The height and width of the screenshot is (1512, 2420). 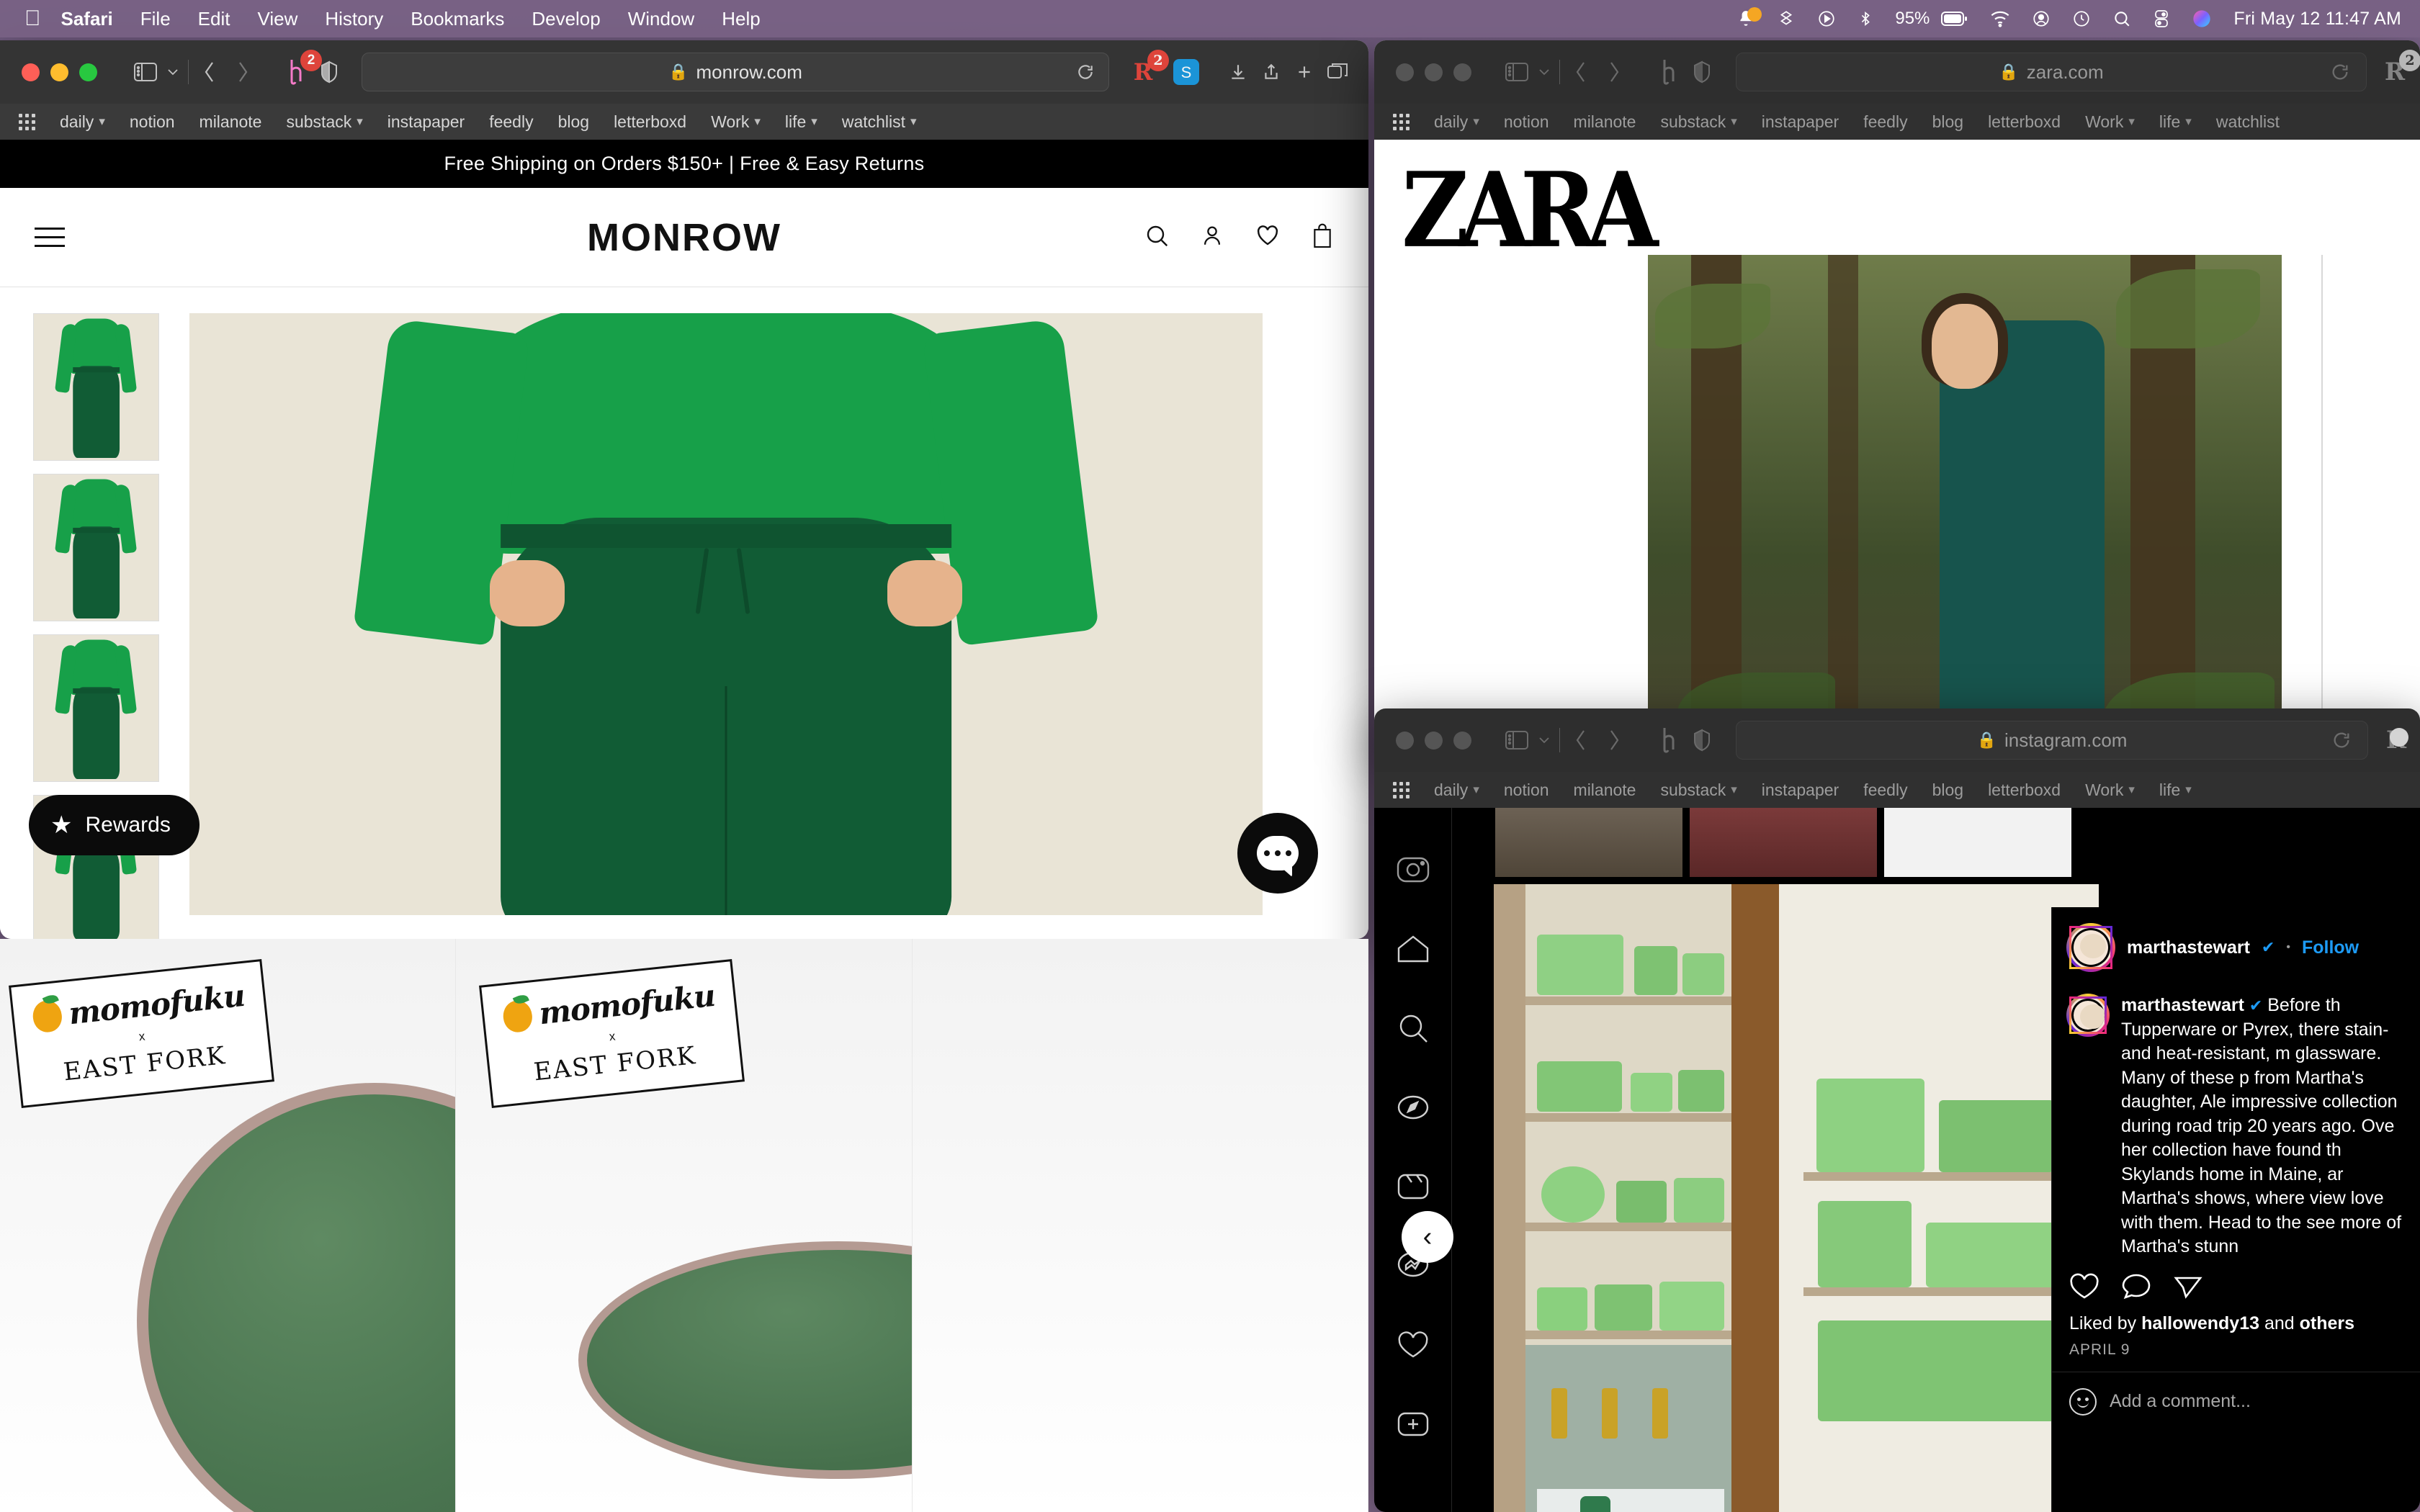 I want to click on liked-username: hallowendy13, so click(x=2200, y=1323).